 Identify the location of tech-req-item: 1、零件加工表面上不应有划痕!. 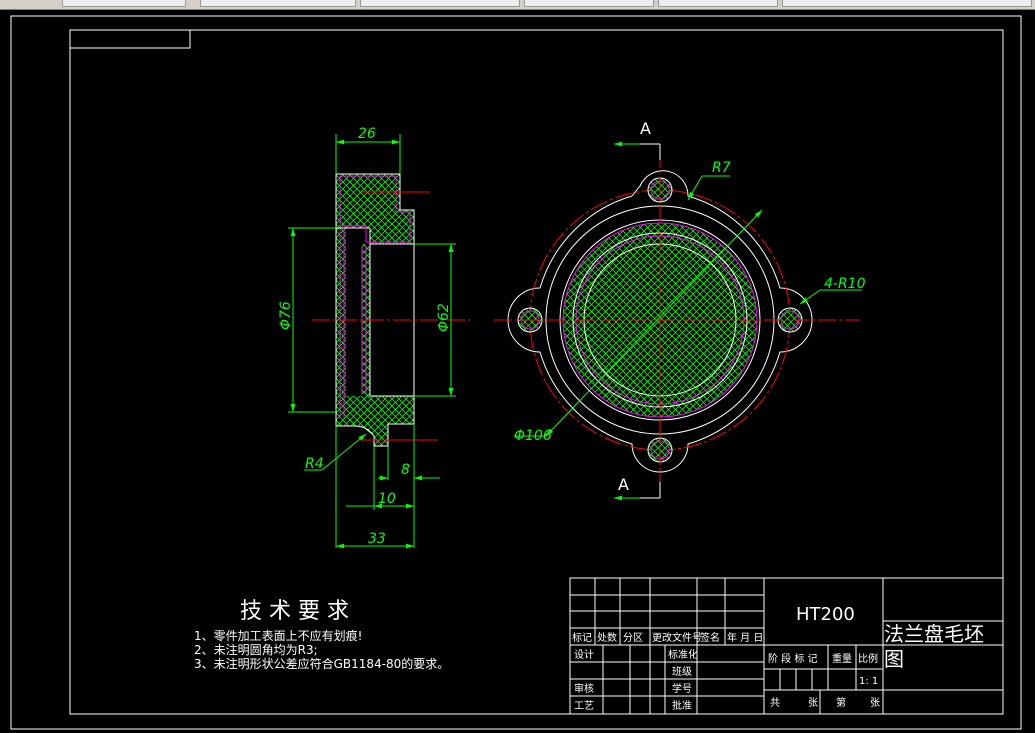
(278, 635).